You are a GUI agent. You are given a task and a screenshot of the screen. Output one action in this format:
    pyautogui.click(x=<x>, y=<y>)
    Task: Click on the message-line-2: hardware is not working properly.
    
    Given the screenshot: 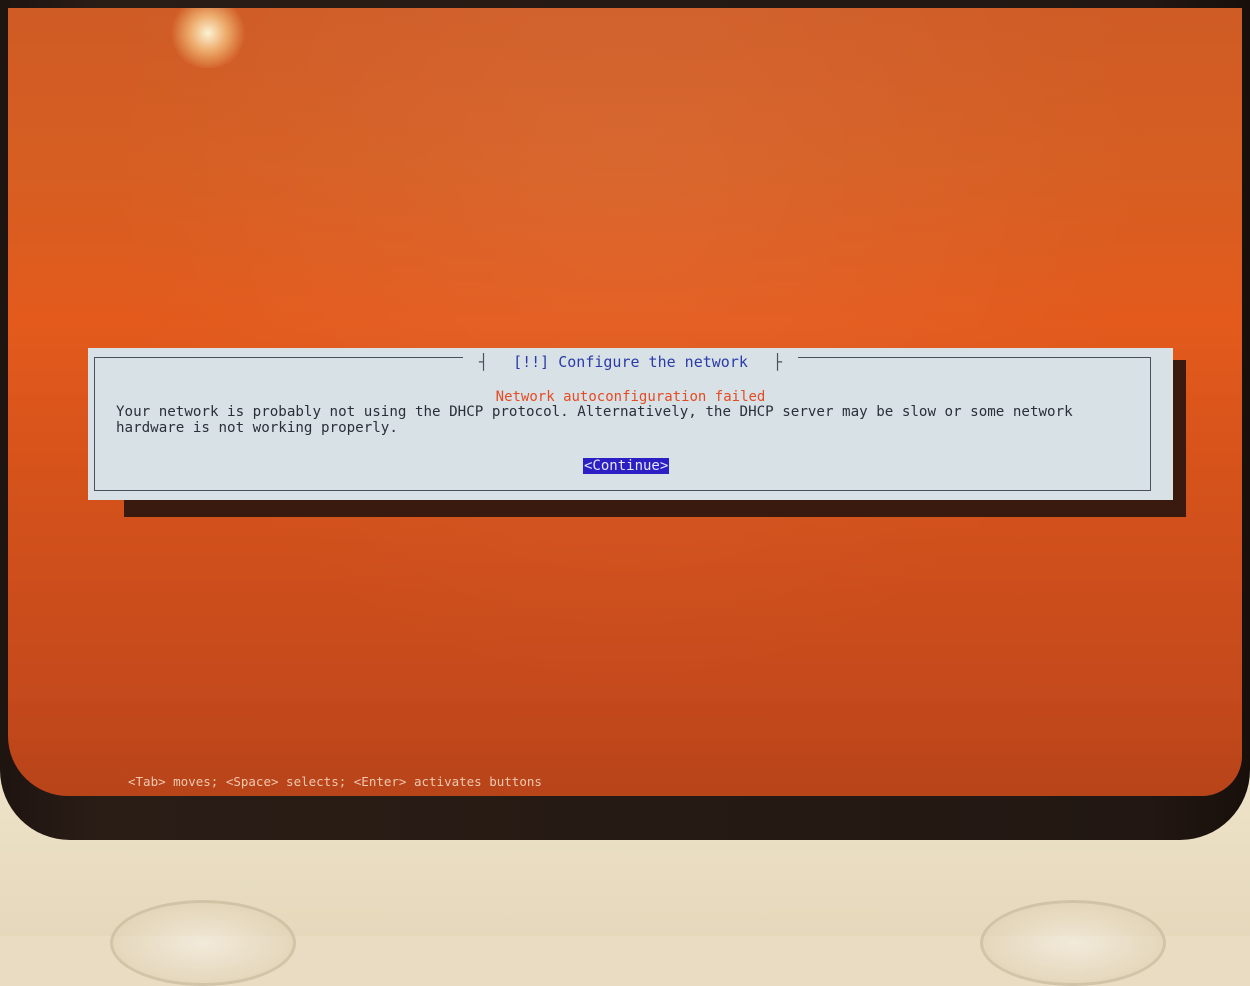 What is the action you would take?
    pyautogui.click(x=257, y=428)
    